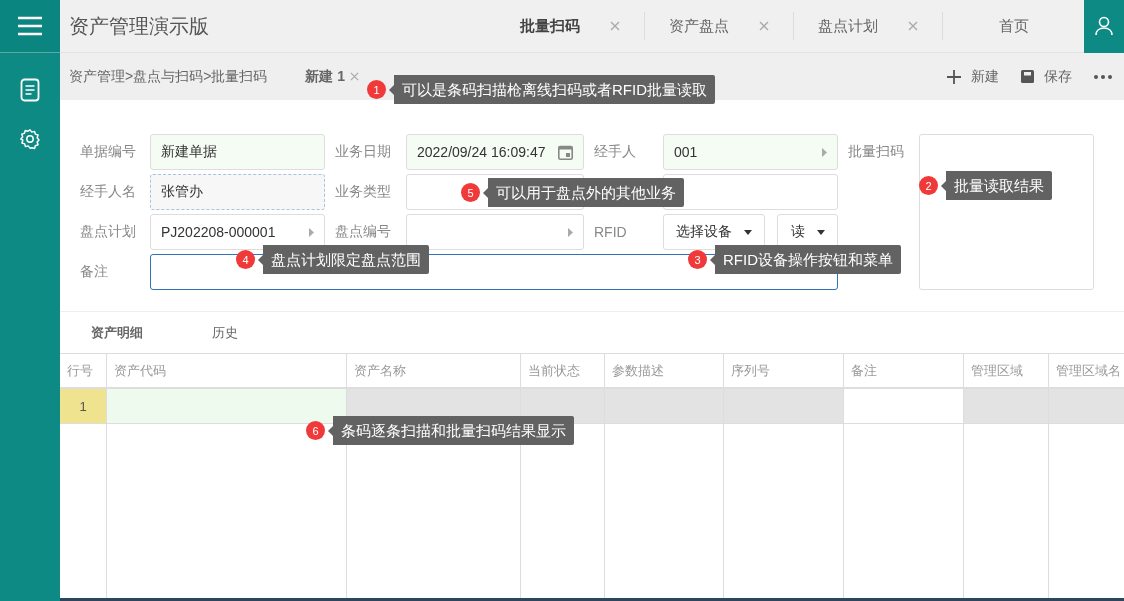 The height and width of the screenshot is (601, 1124). What do you see at coordinates (1027, 76) in the screenshot?
I see `save-icon` at bounding box center [1027, 76].